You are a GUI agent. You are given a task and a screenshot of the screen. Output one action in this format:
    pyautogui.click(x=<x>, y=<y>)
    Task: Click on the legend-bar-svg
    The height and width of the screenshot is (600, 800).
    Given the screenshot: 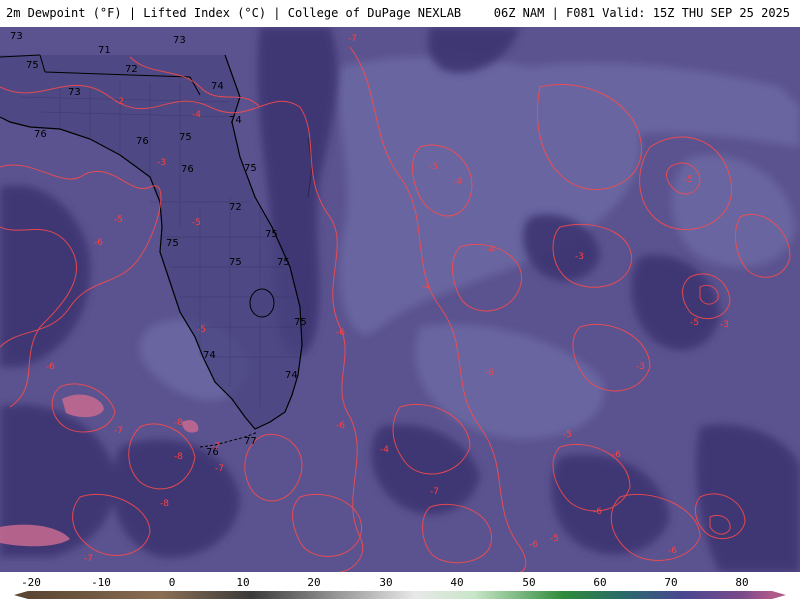 What is the action you would take?
    pyautogui.click(x=400, y=595)
    